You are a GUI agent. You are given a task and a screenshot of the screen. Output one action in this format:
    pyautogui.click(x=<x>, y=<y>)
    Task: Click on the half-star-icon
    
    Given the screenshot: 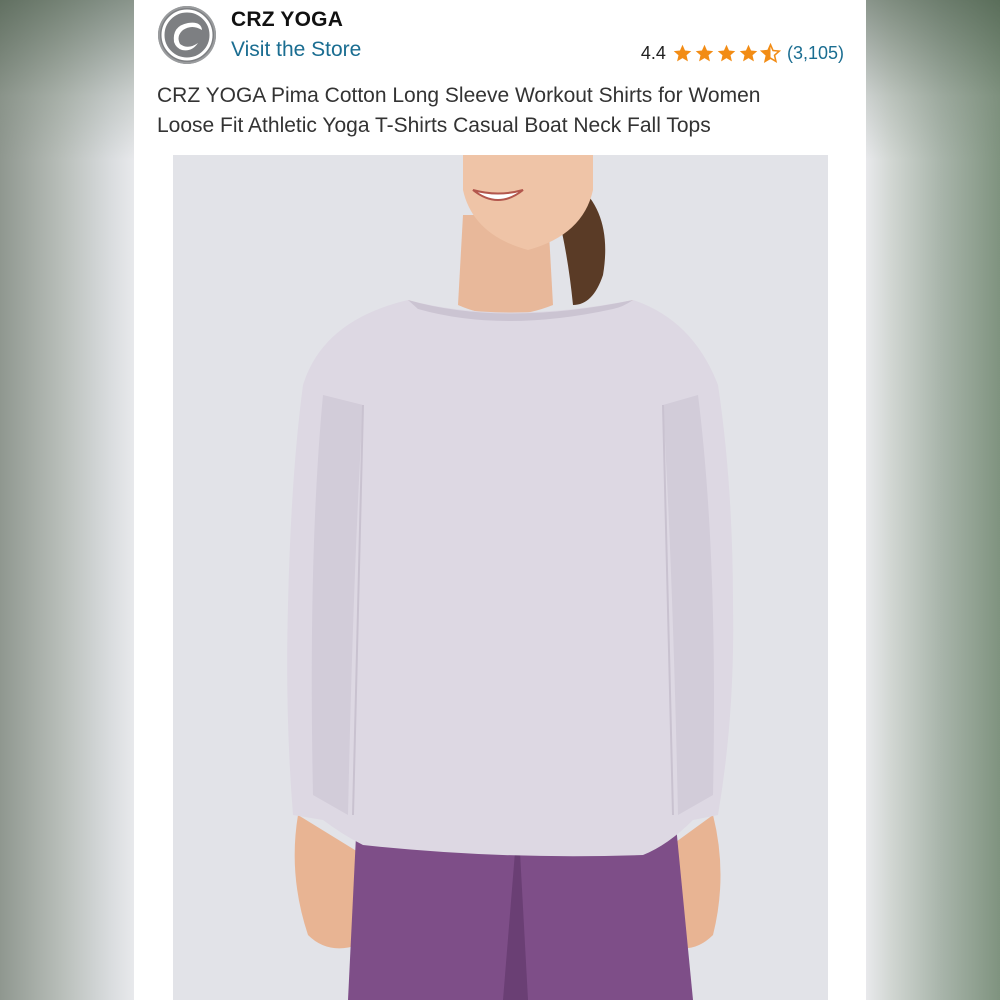 What is the action you would take?
    pyautogui.click(x=770, y=52)
    